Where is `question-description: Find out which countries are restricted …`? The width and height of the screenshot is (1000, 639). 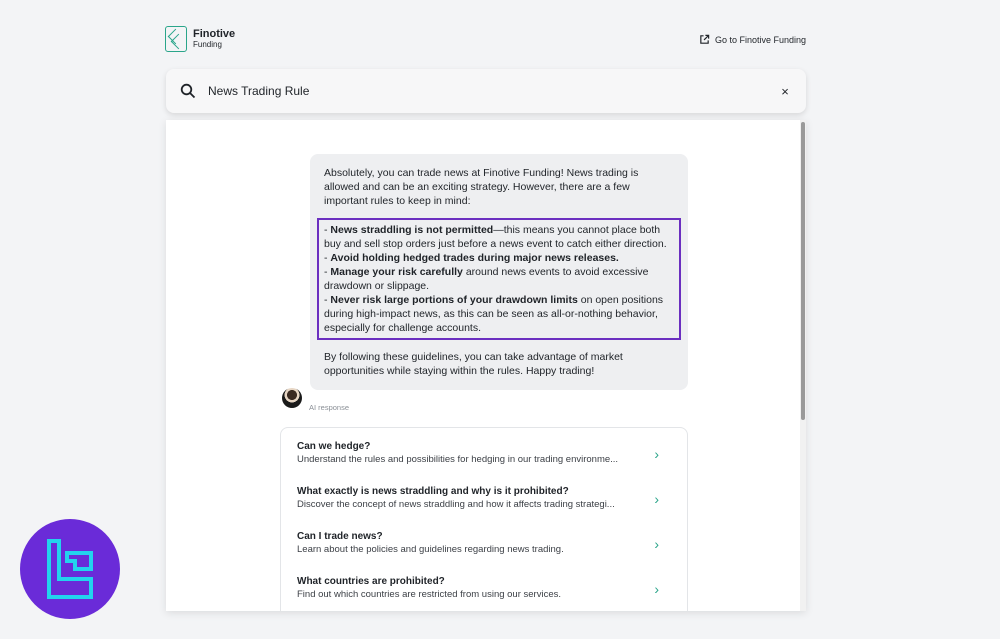
question-description: Find out which countries are restricted … is located at coordinates (429, 594).